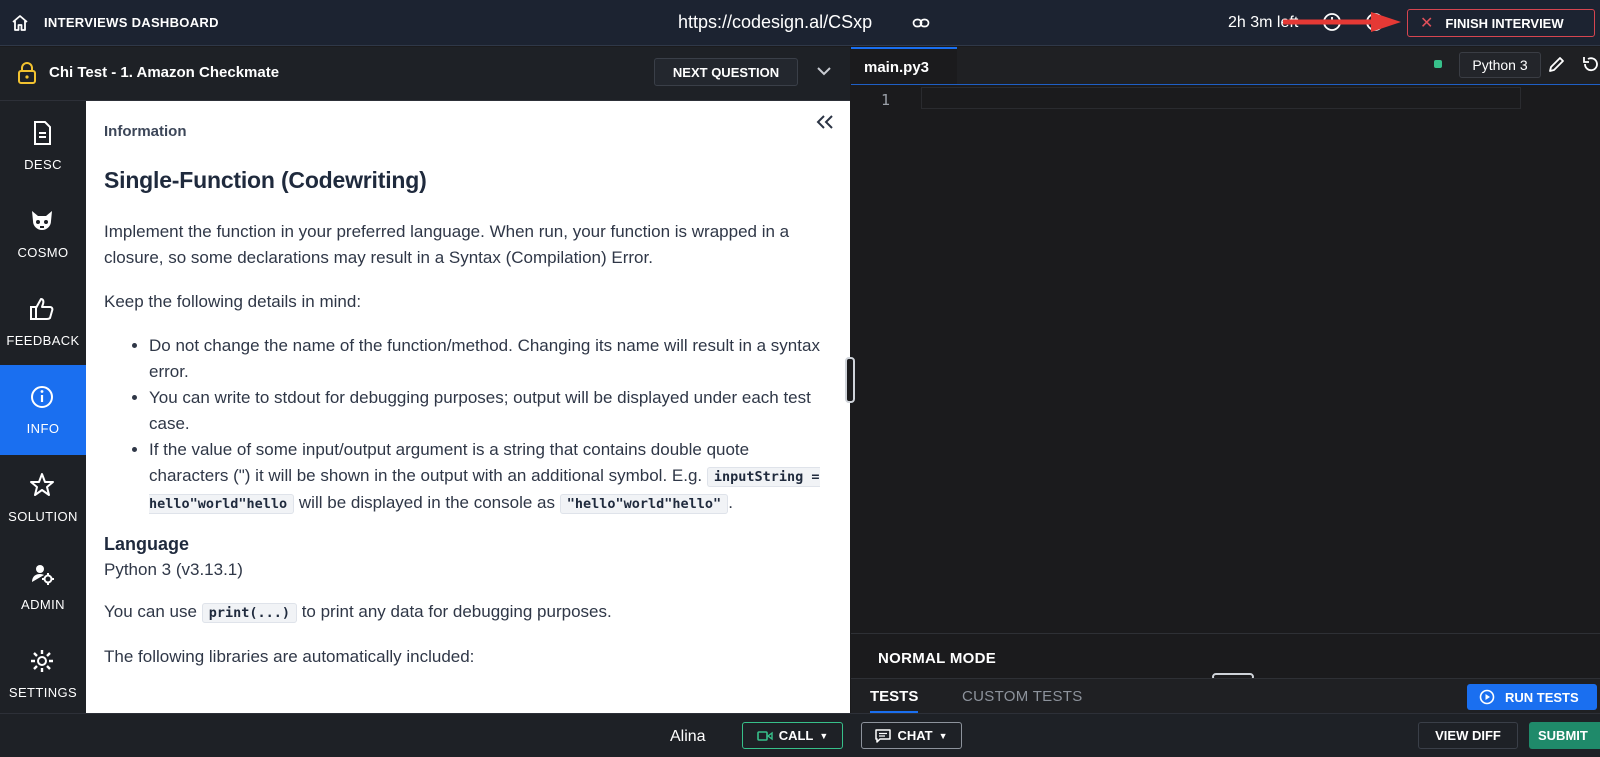  Describe the element at coordinates (233, 301) in the screenshot. I see `keep-text: Keep the following details in mind:` at that location.